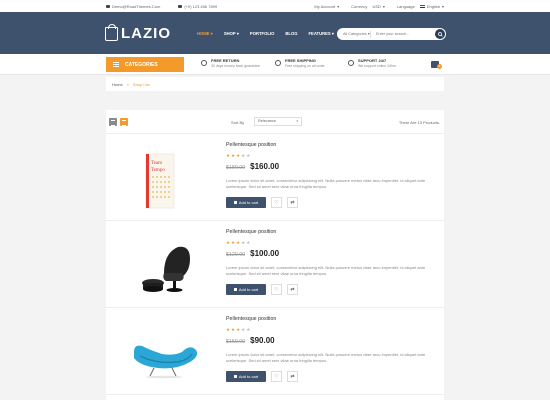 Image resolution: width=550 pixels, height=400 pixels. What do you see at coordinates (166, 353) in the screenshot?
I see `product-image-lounge-chair` at bounding box center [166, 353].